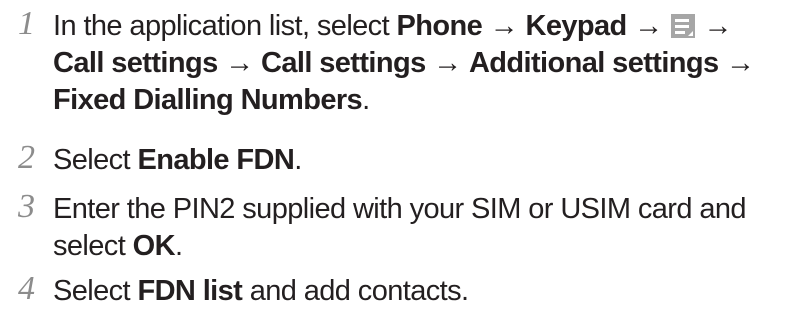  Describe the element at coordinates (135, 63) in the screenshot. I see `menu-call-settings: Call settings` at that location.